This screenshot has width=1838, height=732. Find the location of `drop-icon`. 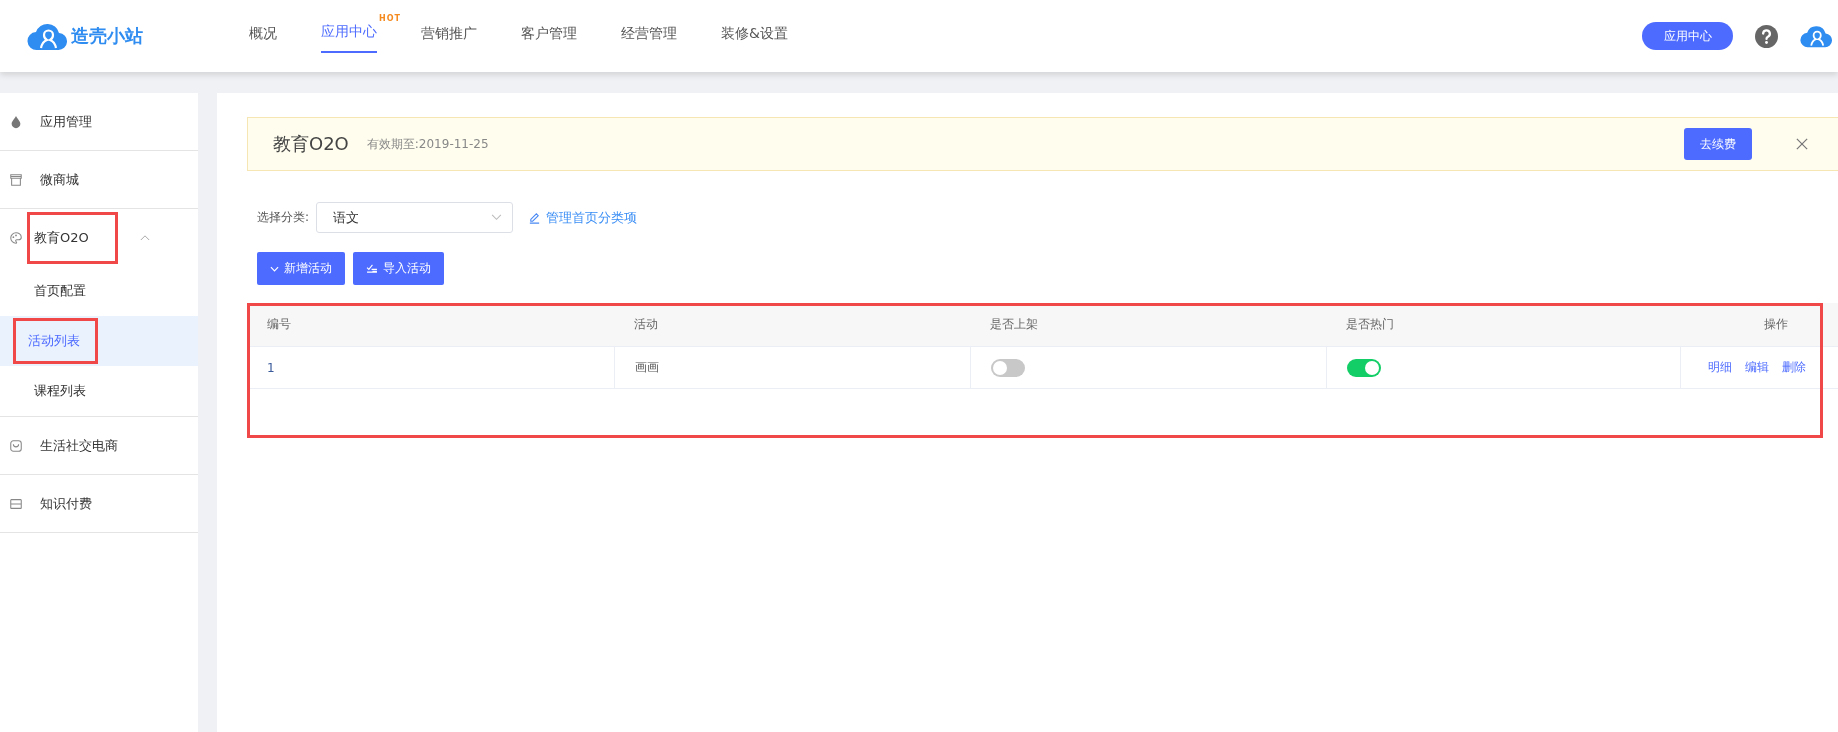

drop-icon is located at coordinates (16, 121).